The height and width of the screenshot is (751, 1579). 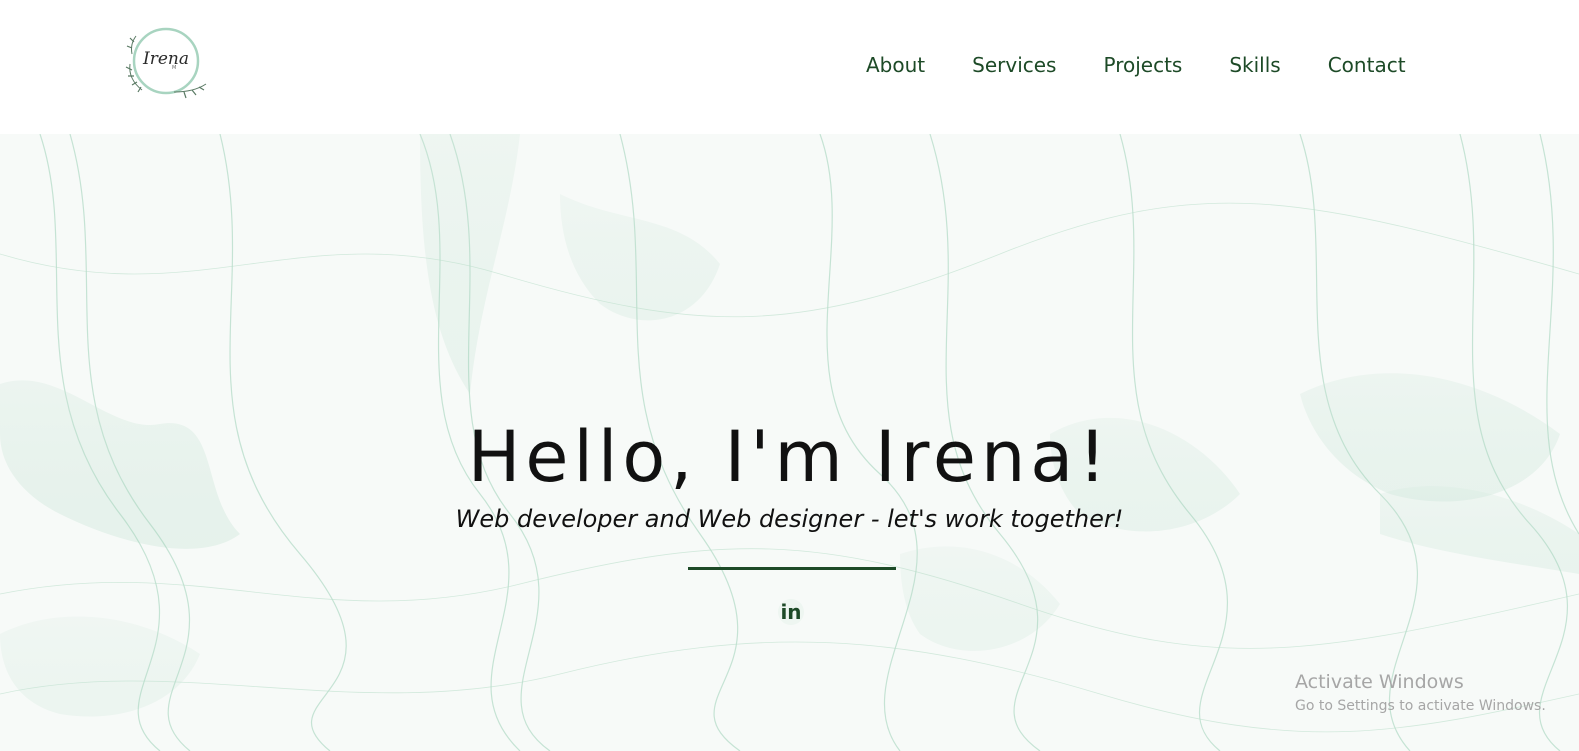 What do you see at coordinates (166, 59) in the screenshot?
I see `logo-name: Irena` at bounding box center [166, 59].